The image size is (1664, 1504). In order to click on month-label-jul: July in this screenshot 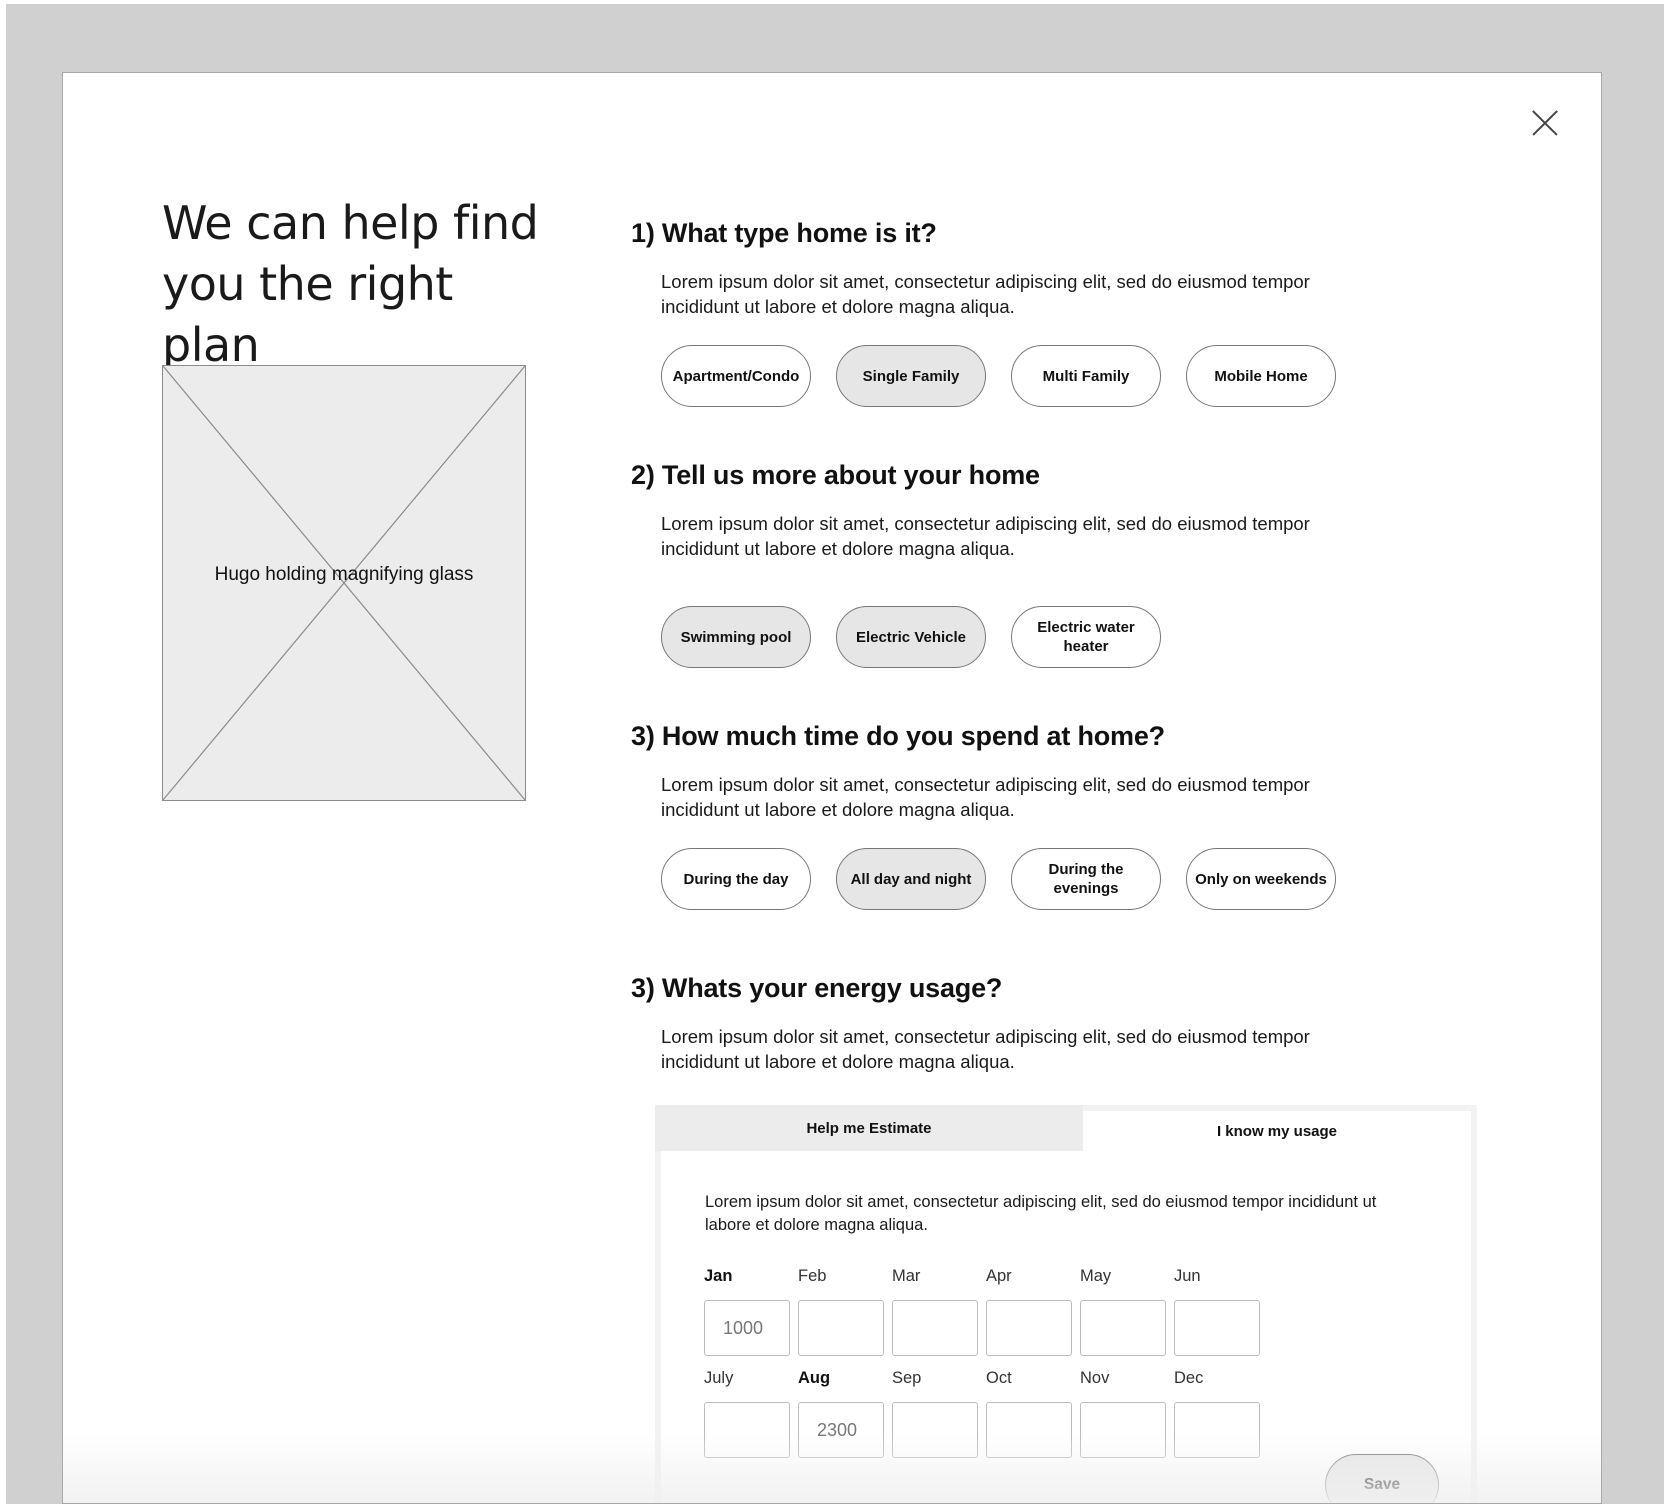, I will do `click(719, 1378)`.